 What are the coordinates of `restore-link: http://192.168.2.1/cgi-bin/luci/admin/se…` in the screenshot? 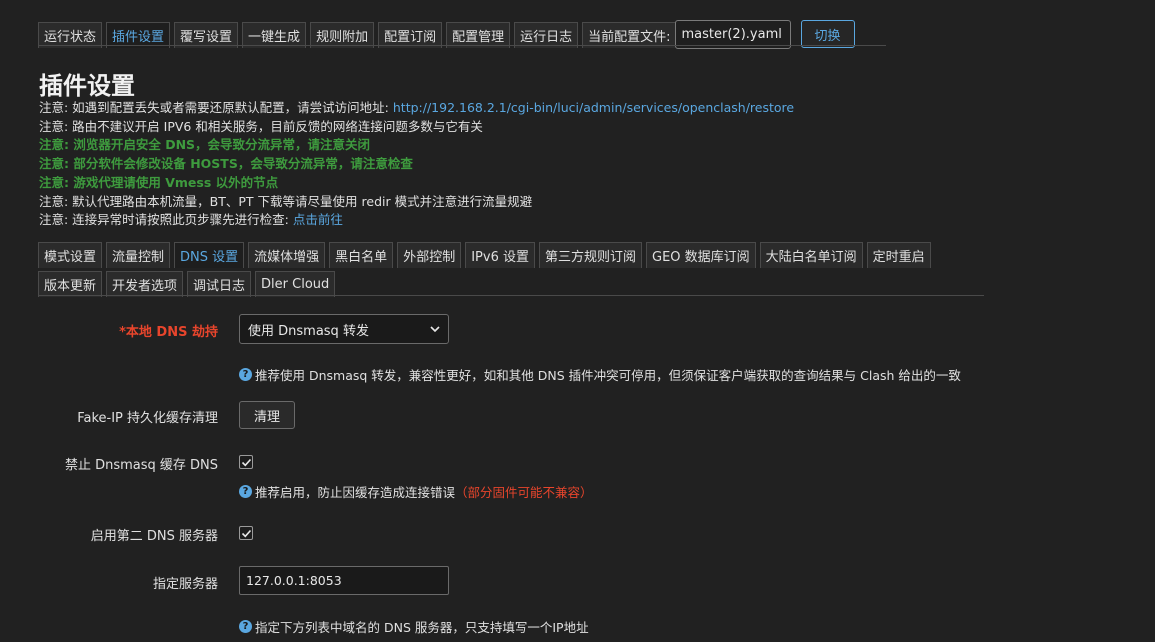 It's located at (593, 107).